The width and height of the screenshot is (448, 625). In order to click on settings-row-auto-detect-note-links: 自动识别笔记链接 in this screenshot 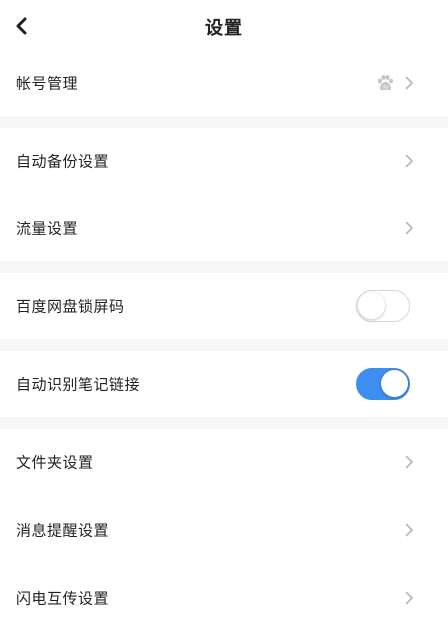, I will do `click(224, 384)`.